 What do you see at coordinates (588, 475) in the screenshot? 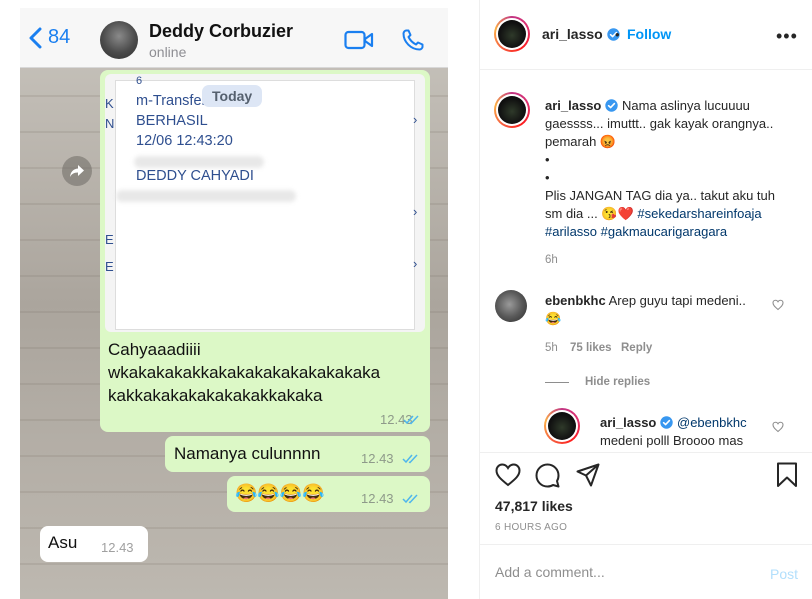
I see `share-icon` at bounding box center [588, 475].